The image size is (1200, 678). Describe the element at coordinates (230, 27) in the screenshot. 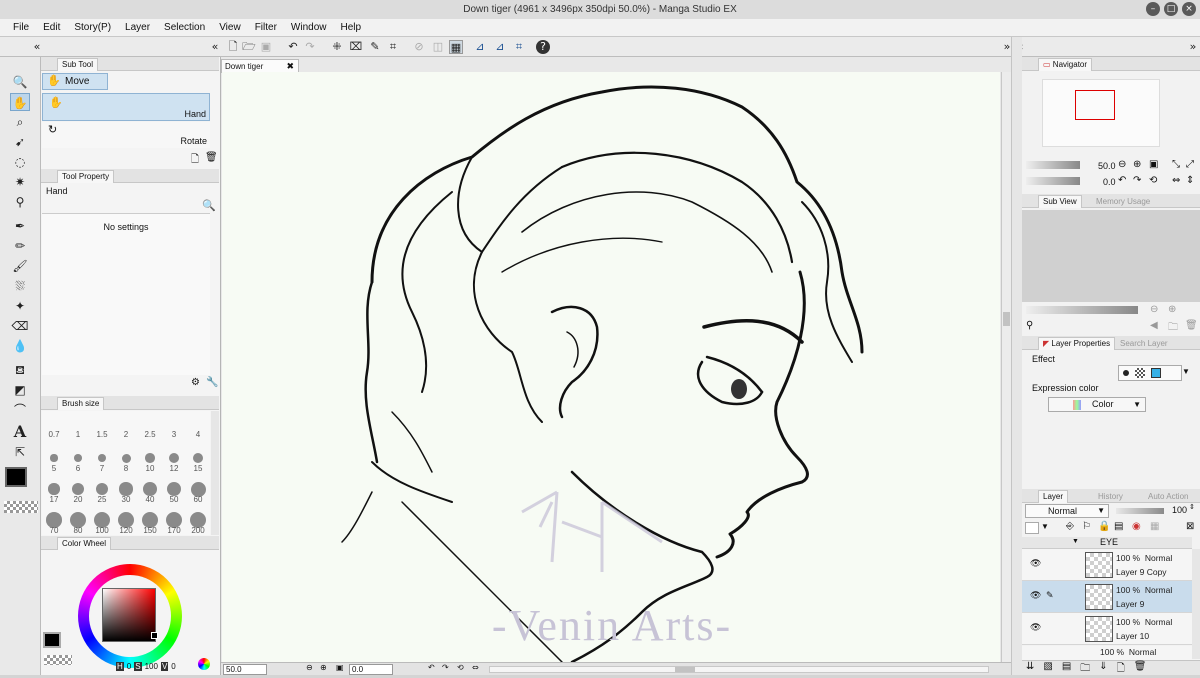

I see `menu-view: View` at that location.